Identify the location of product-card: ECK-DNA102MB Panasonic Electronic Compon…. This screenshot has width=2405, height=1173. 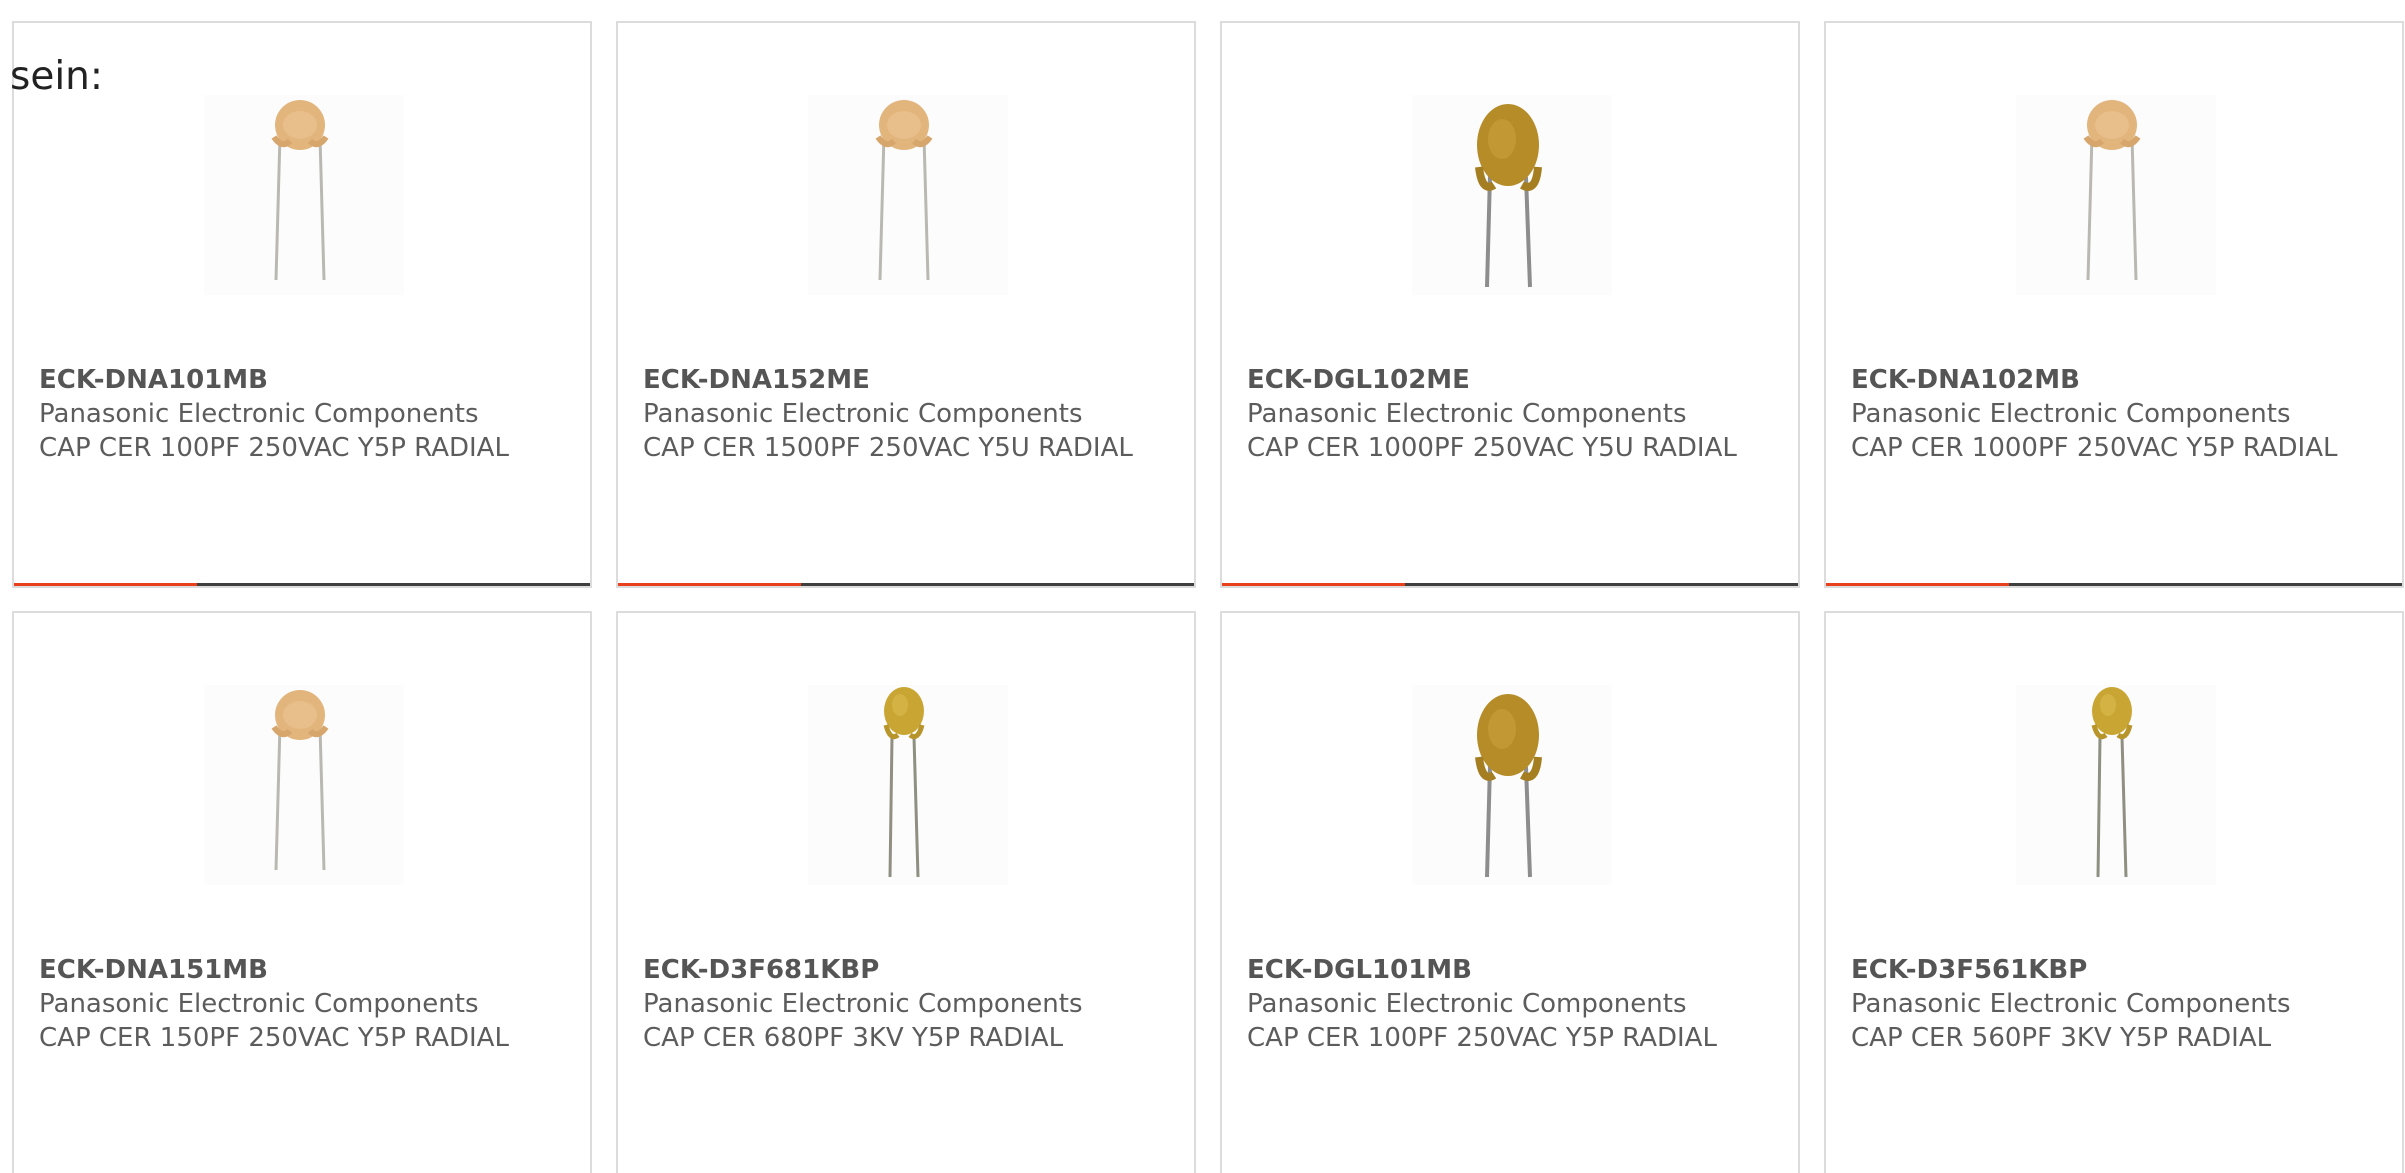
(2114, 304).